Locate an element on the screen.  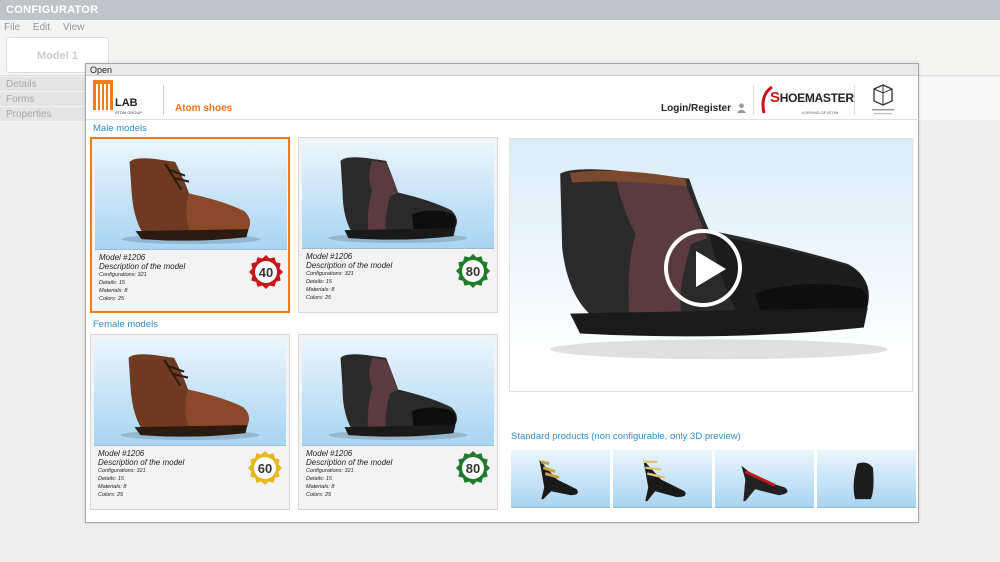
side-details: Details is located at coordinates (43, 84).